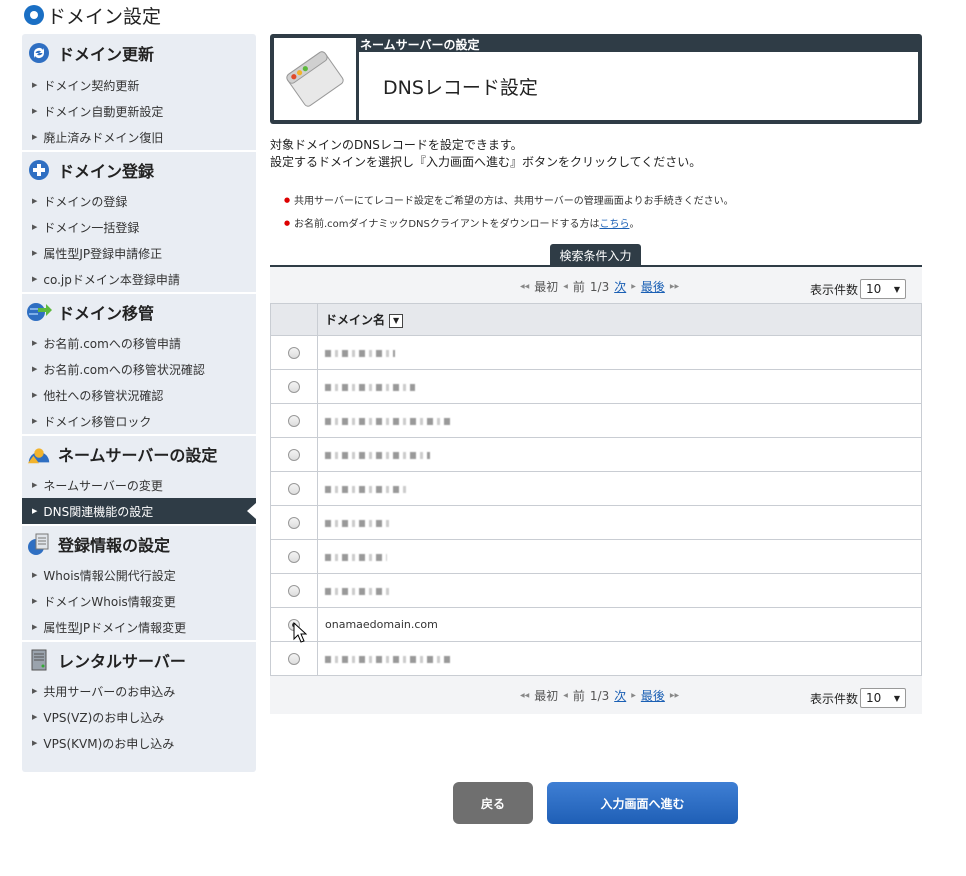 This screenshot has width=966, height=876. What do you see at coordinates (638, 86) in the screenshot?
I see `page-heading: DNSレコード設定` at bounding box center [638, 86].